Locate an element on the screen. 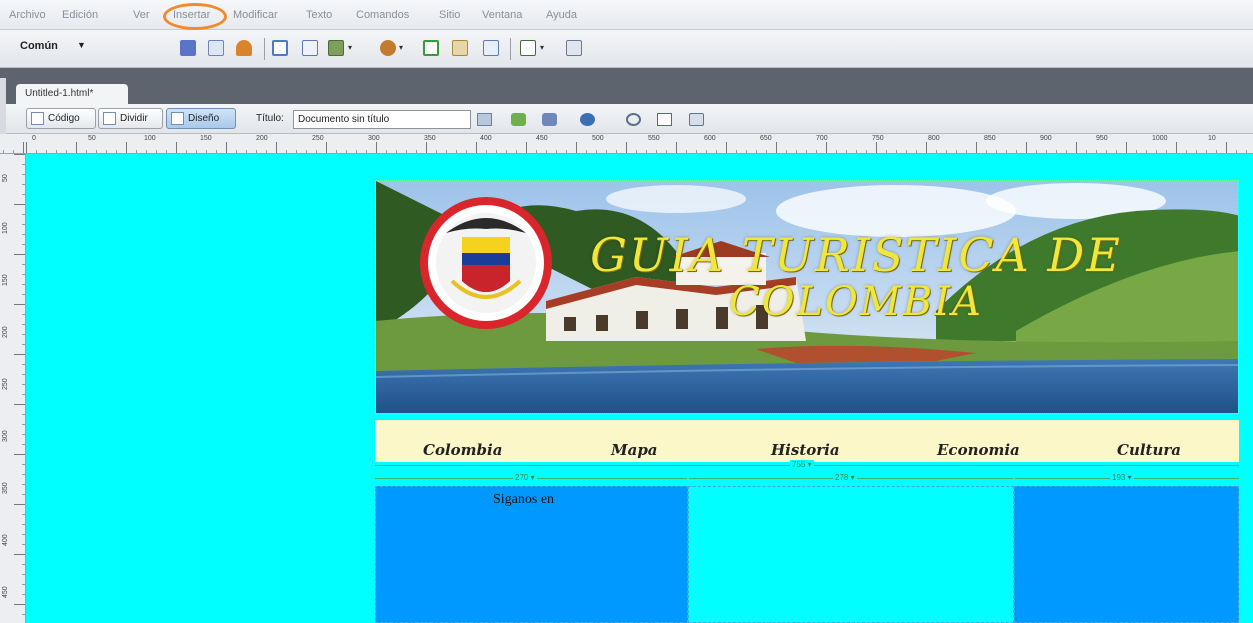 The image size is (1253, 623). code-view-label: Código is located at coordinates (64, 118).